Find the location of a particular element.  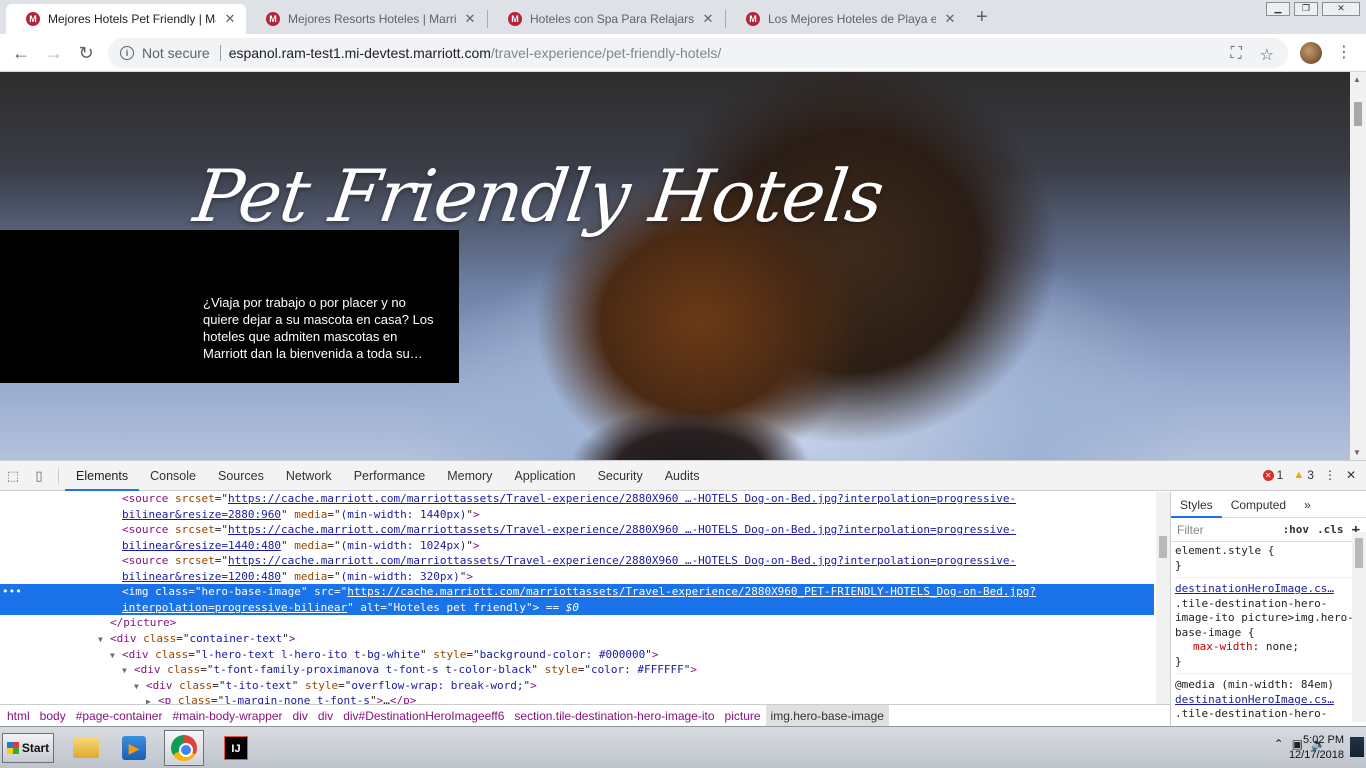

dom-node-picture-close: </picture> is located at coordinates (577, 623).